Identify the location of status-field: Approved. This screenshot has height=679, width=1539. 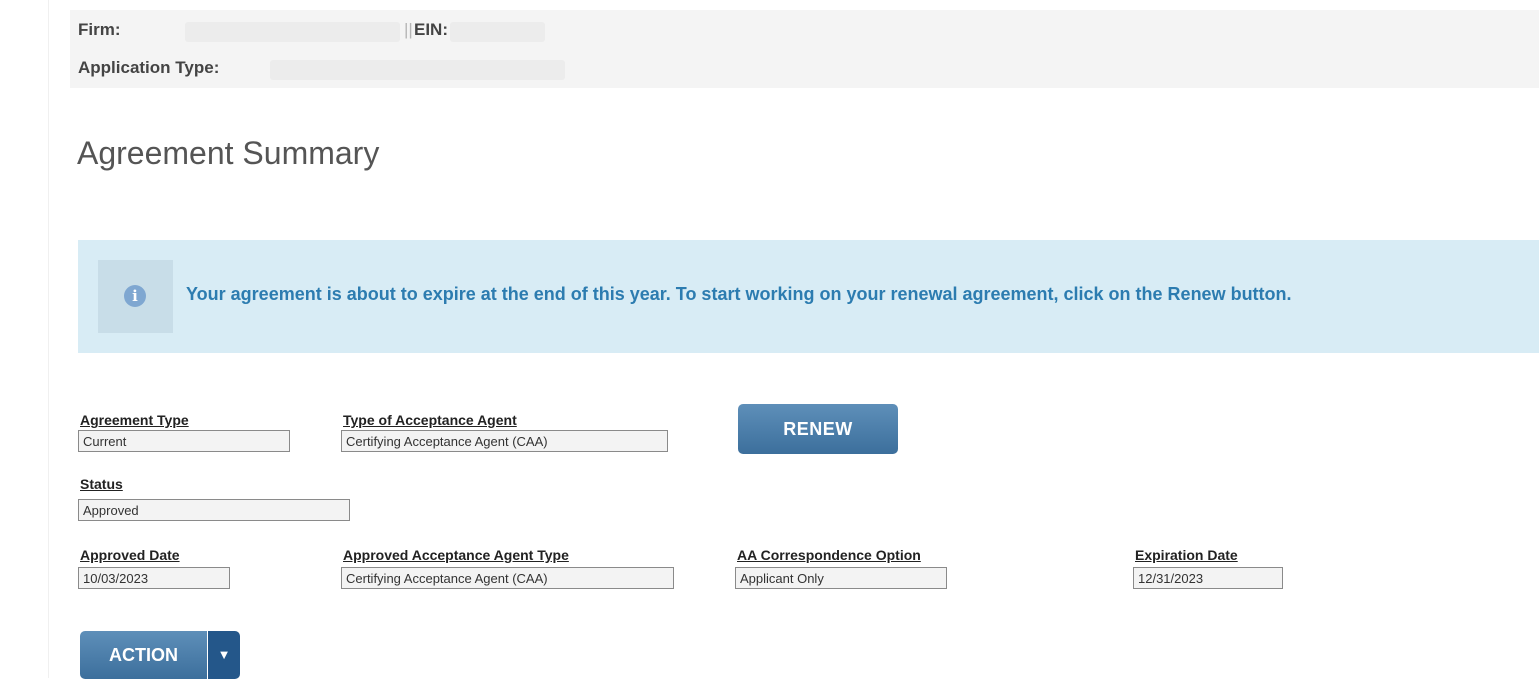
(214, 510).